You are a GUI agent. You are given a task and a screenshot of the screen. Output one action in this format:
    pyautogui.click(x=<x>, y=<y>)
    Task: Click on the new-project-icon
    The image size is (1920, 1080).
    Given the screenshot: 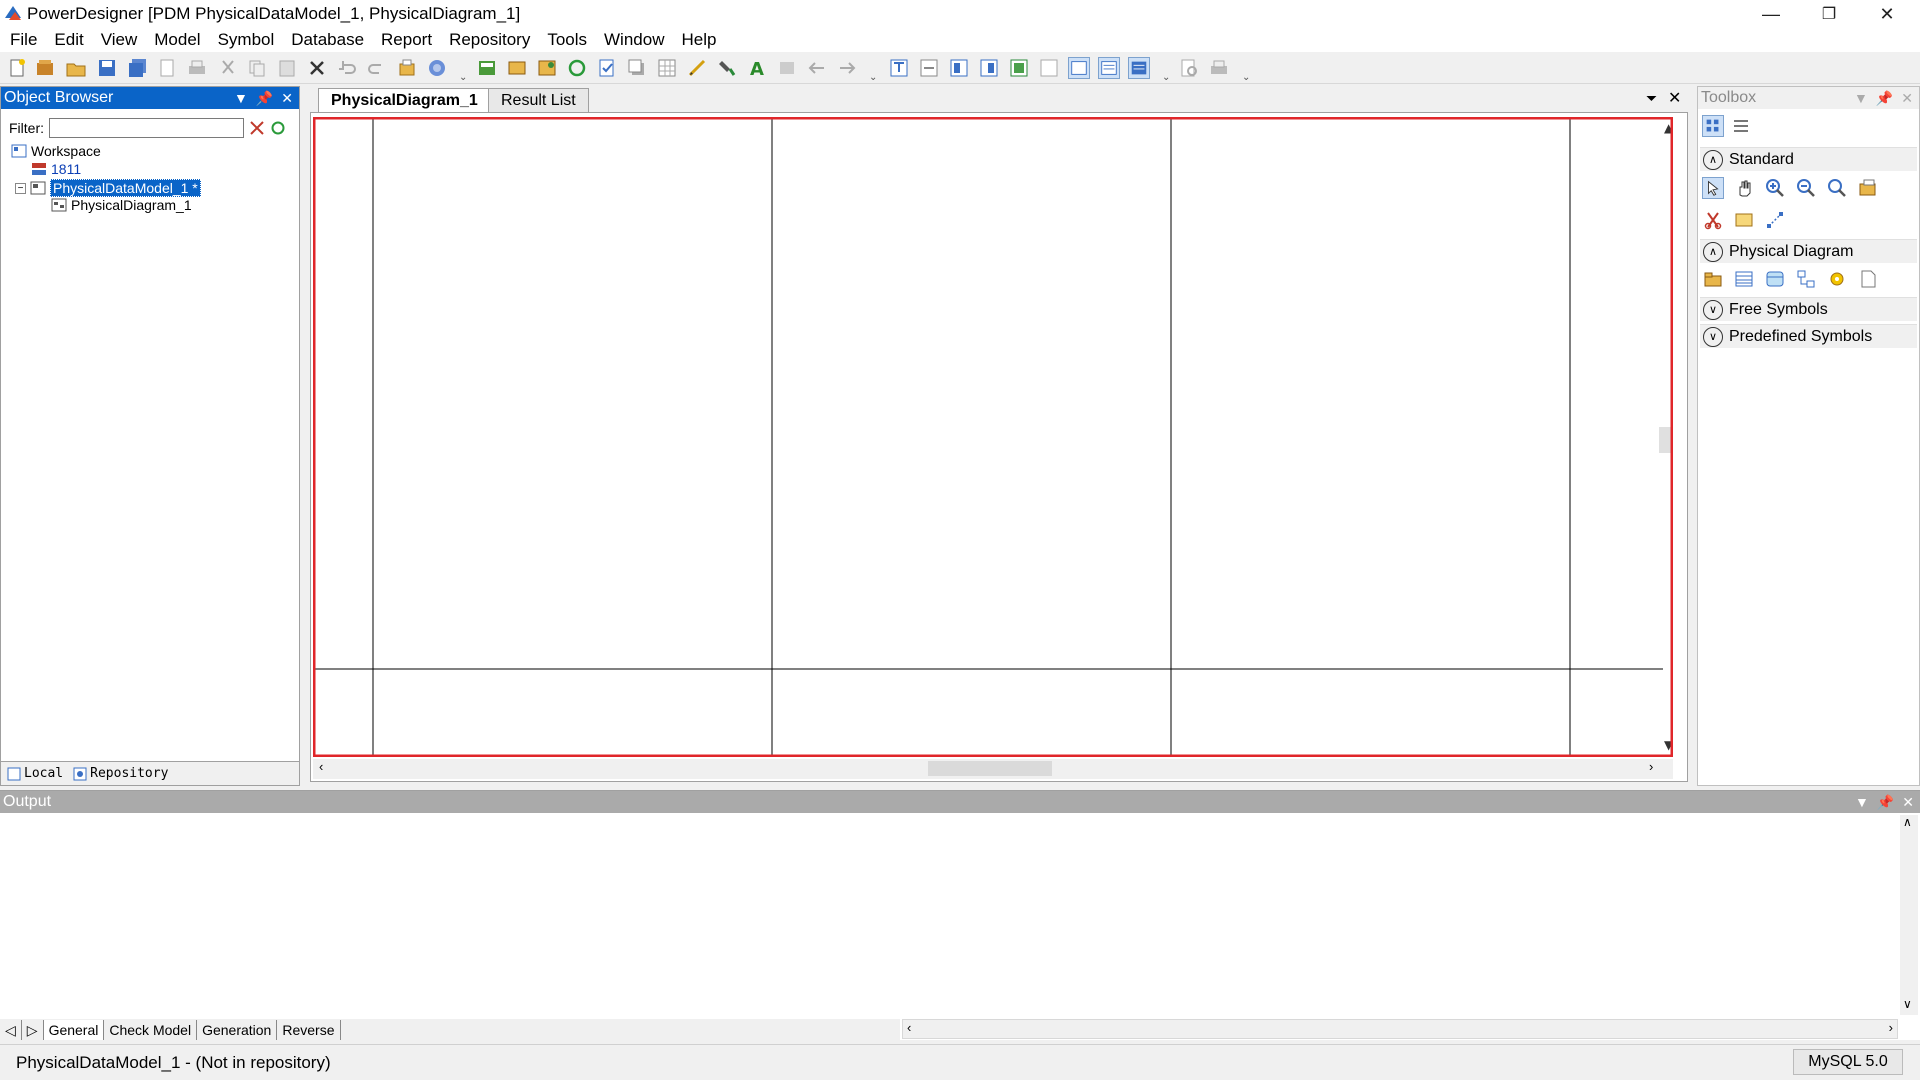 What is the action you would take?
    pyautogui.click(x=45, y=68)
    